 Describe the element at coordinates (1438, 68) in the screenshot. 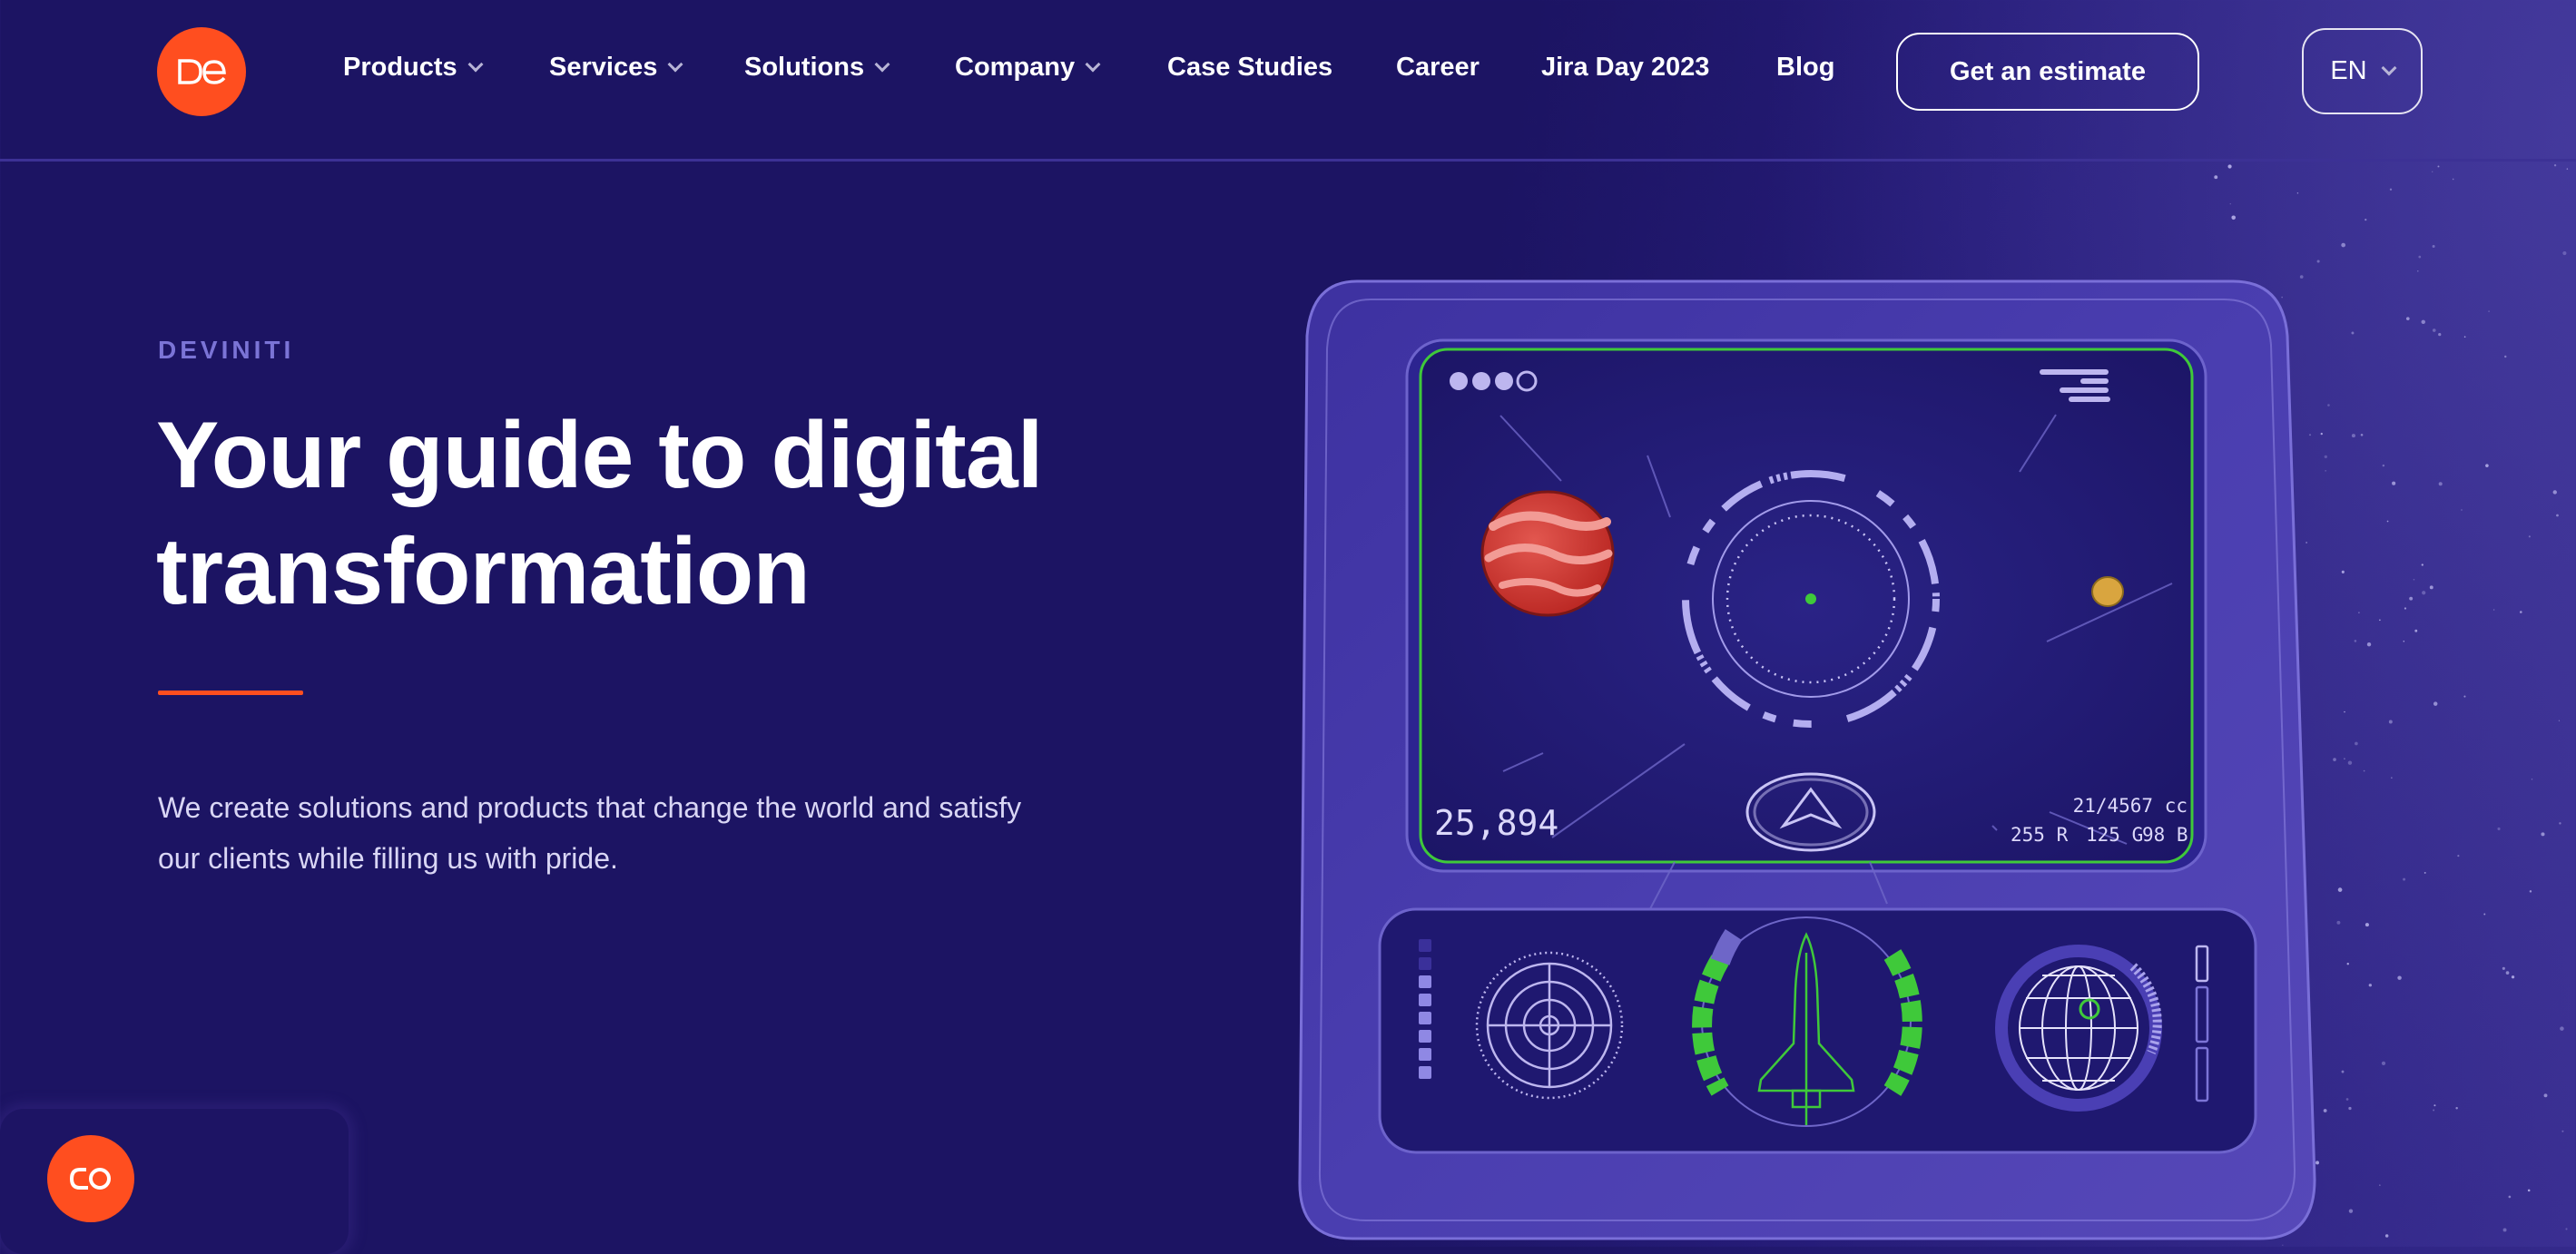

I see `nav-career: Career` at that location.